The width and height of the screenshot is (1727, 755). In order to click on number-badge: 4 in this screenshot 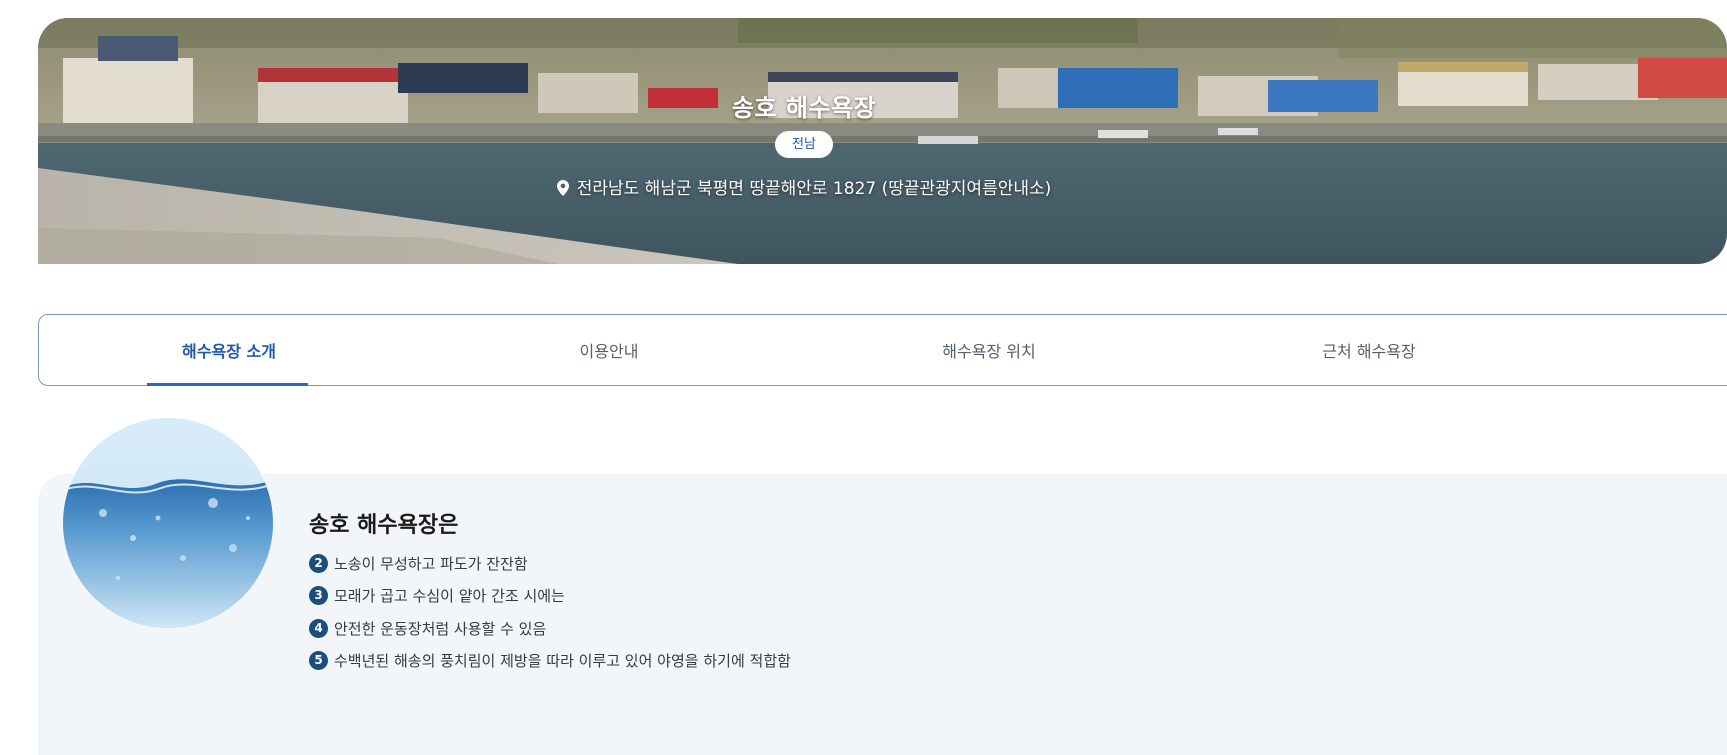, I will do `click(318, 628)`.